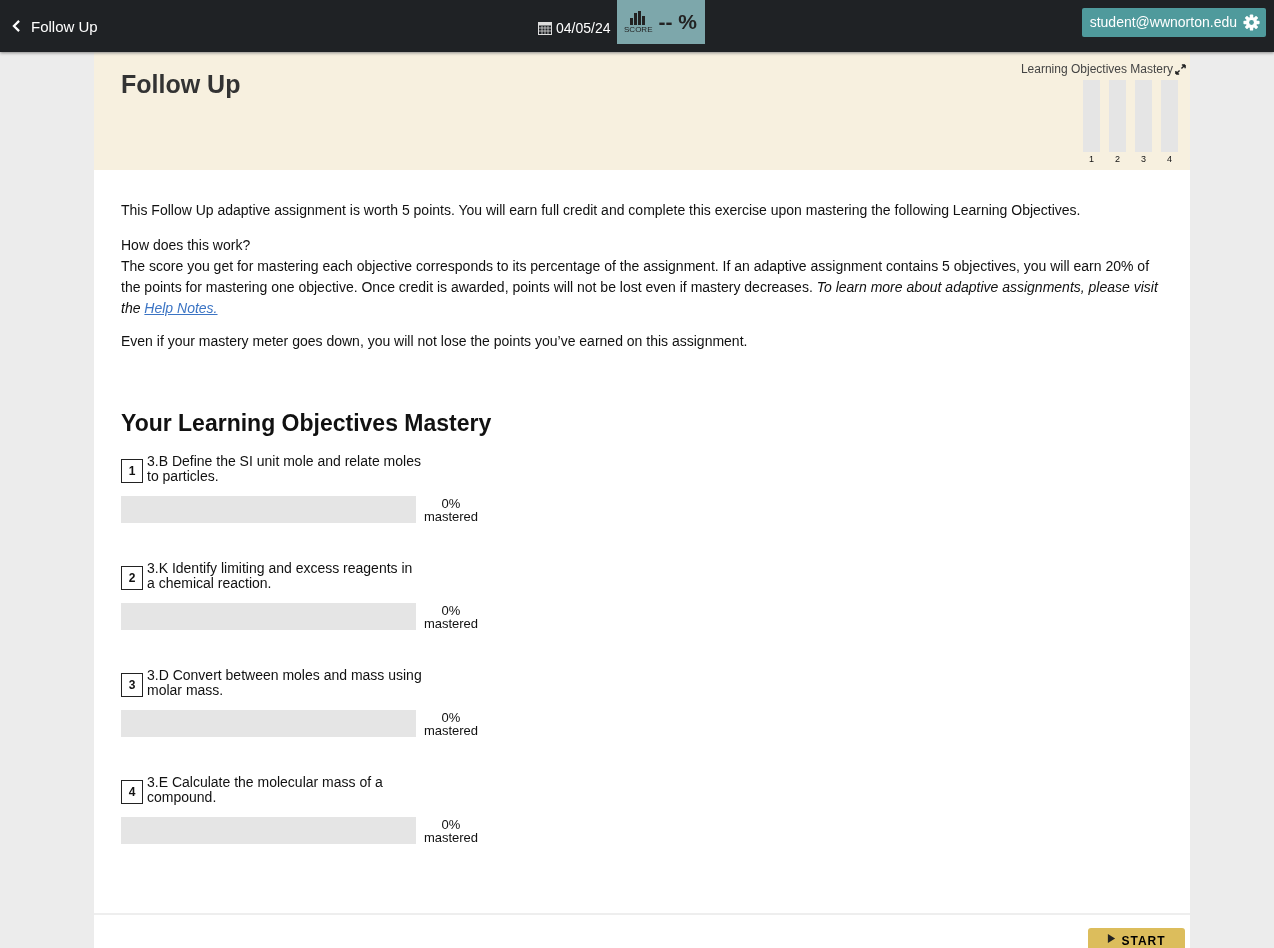 The image size is (1274, 948). What do you see at coordinates (16, 26) in the screenshot?
I see `chevron-left-icon` at bounding box center [16, 26].